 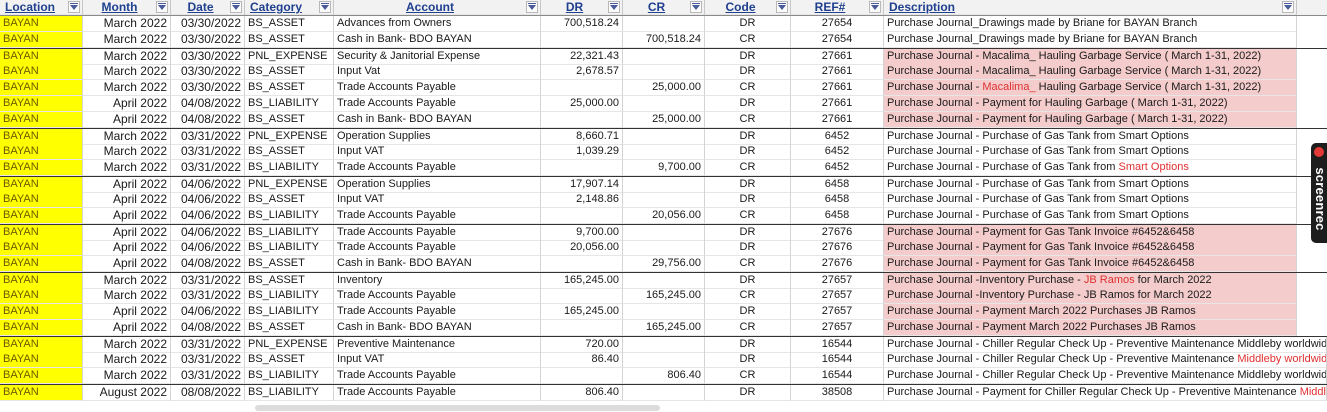 I want to click on column-header-account: Account, so click(x=437, y=7).